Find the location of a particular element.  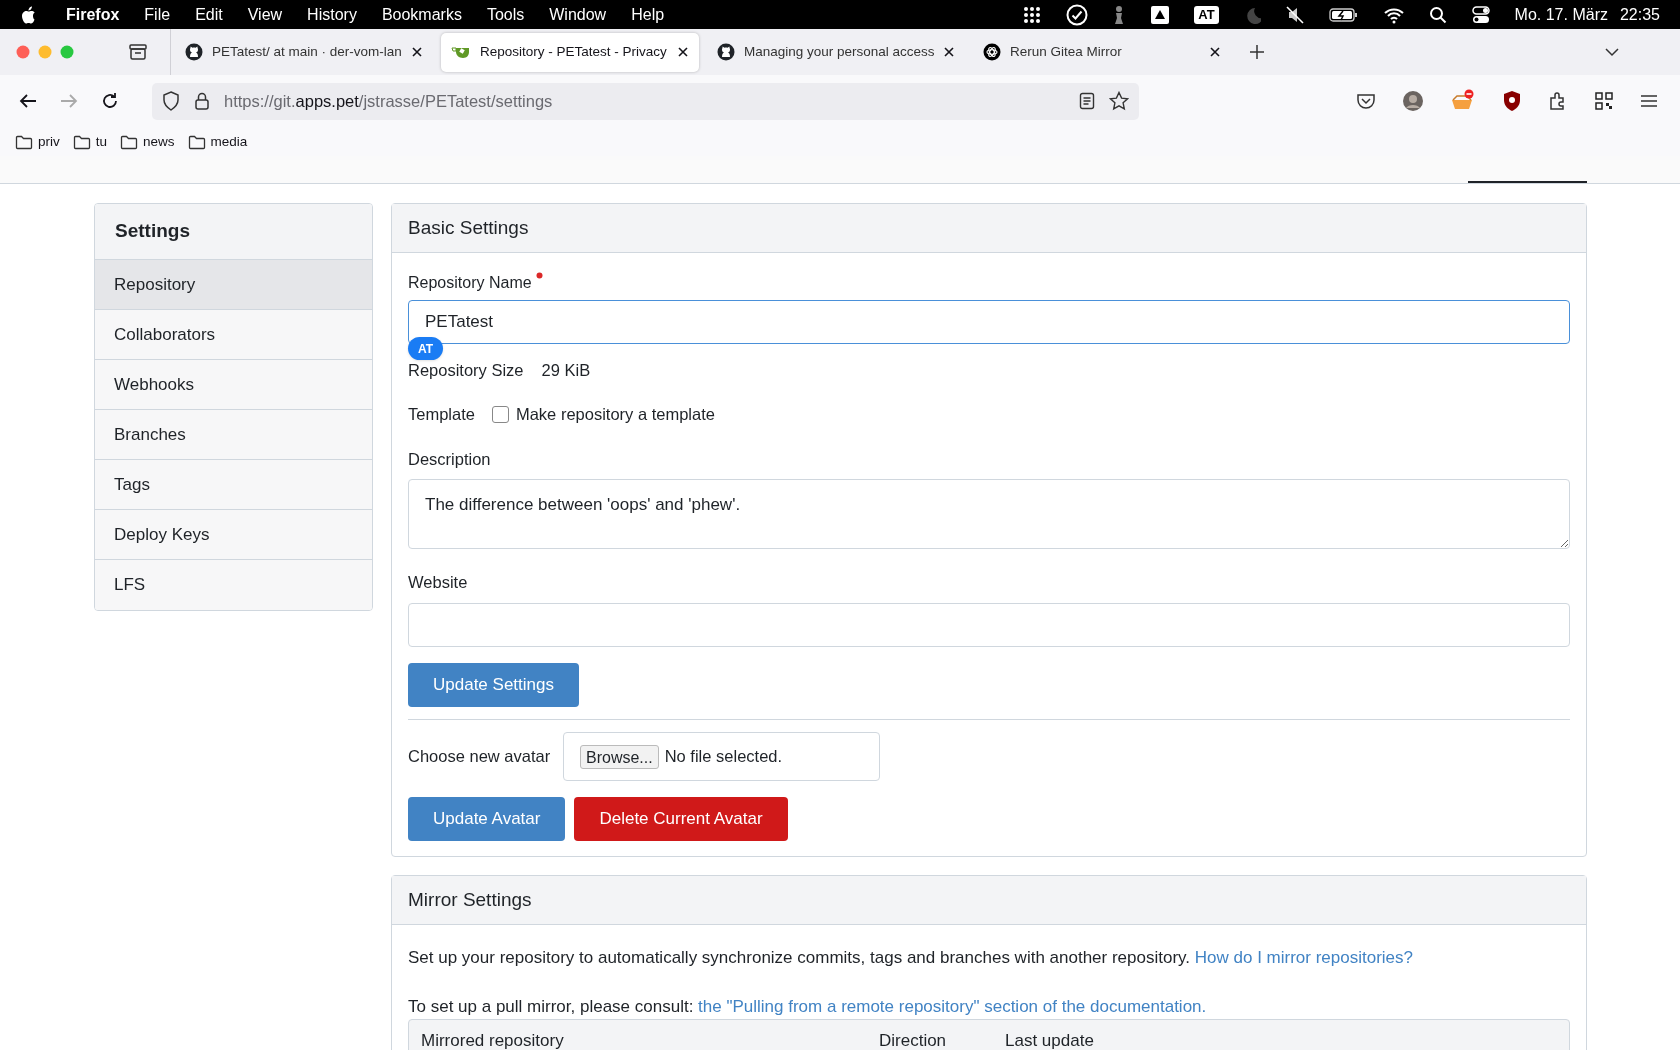

field-label: Repository Size is located at coordinates (466, 370).